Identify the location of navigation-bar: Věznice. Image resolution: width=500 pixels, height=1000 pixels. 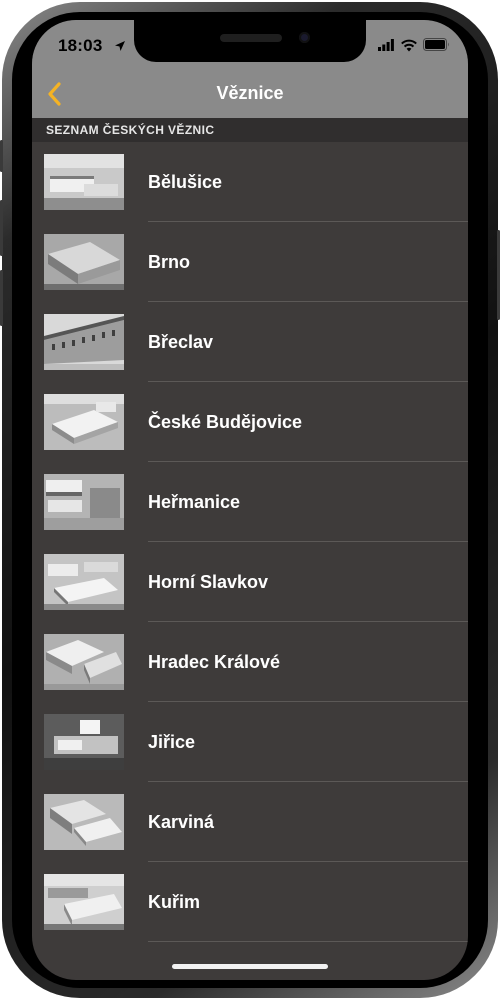
(250, 94).